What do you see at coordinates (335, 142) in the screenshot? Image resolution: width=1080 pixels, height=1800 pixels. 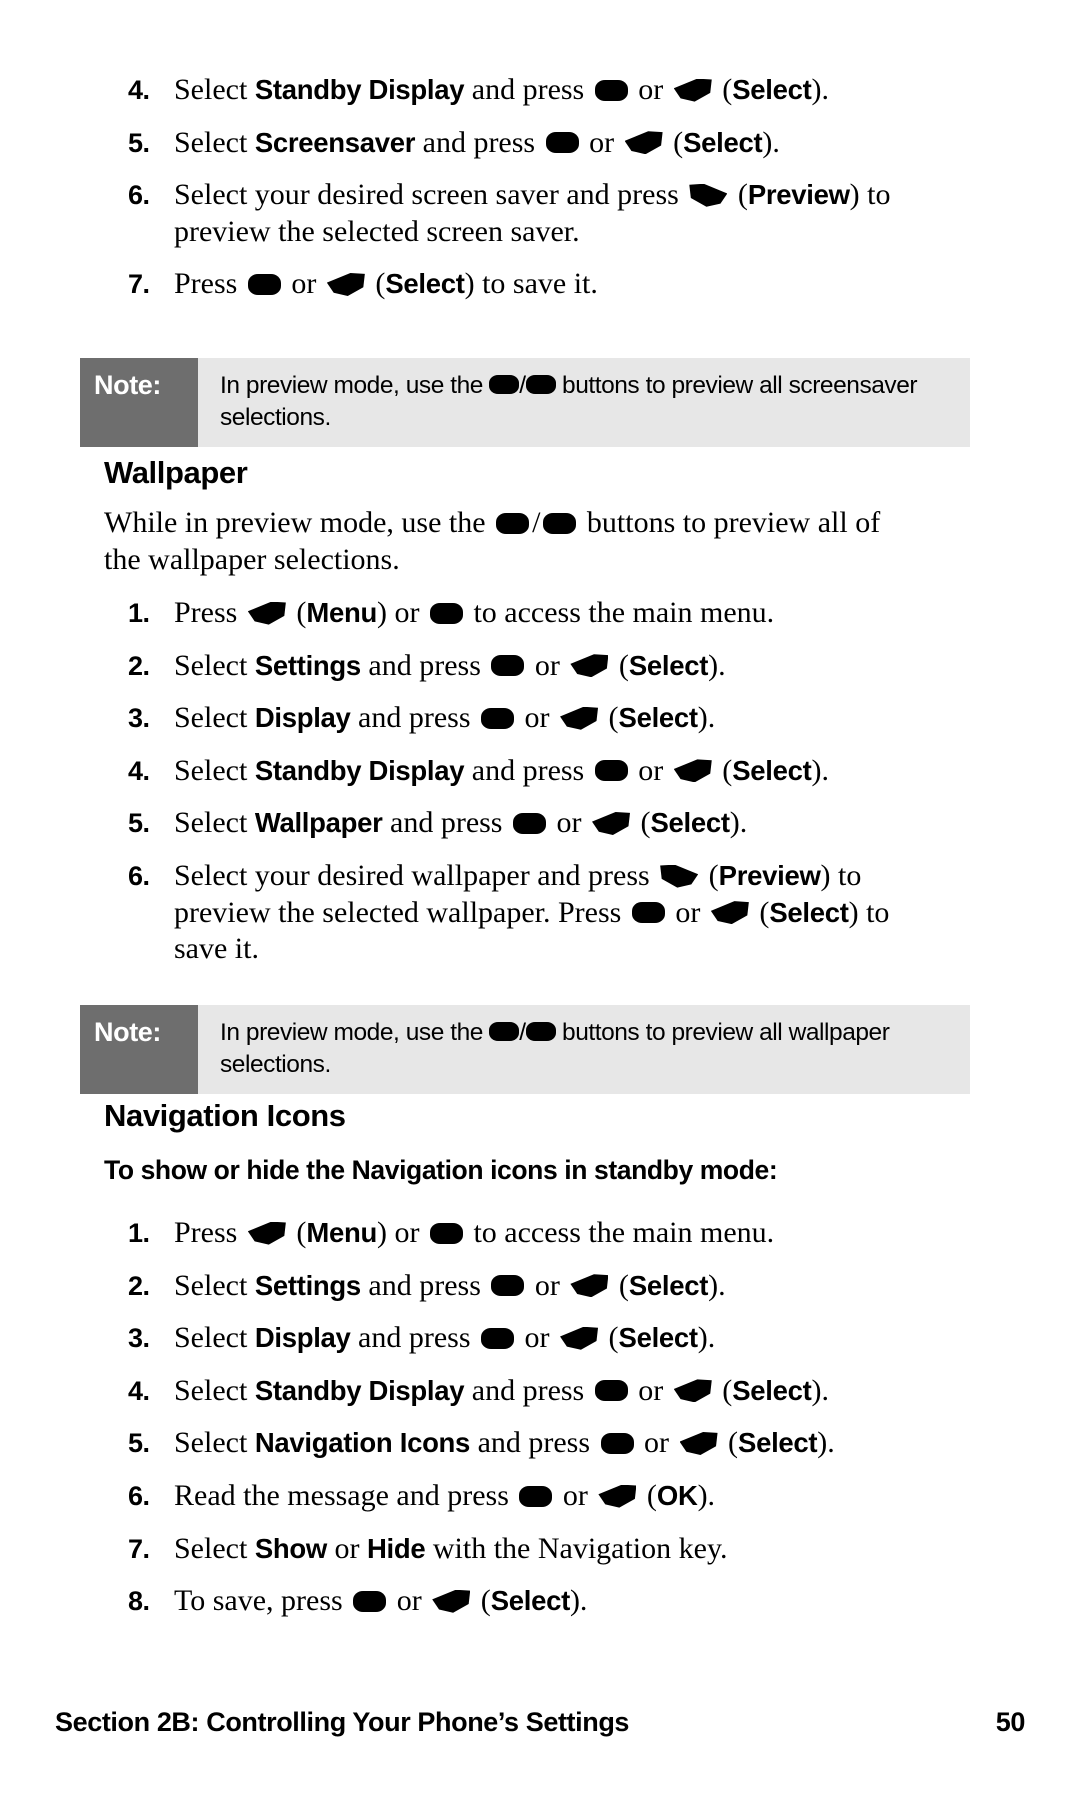 I see `menu-item-name: Screensaver` at bounding box center [335, 142].